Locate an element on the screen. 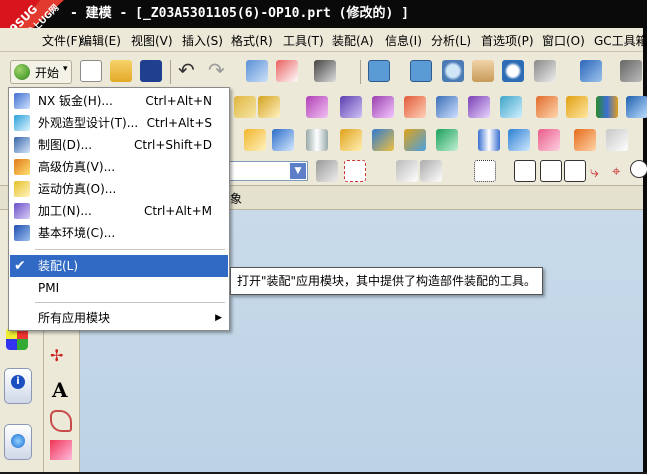 The image size is (647, 474). patch-icon is located at coordinates (617, 140).